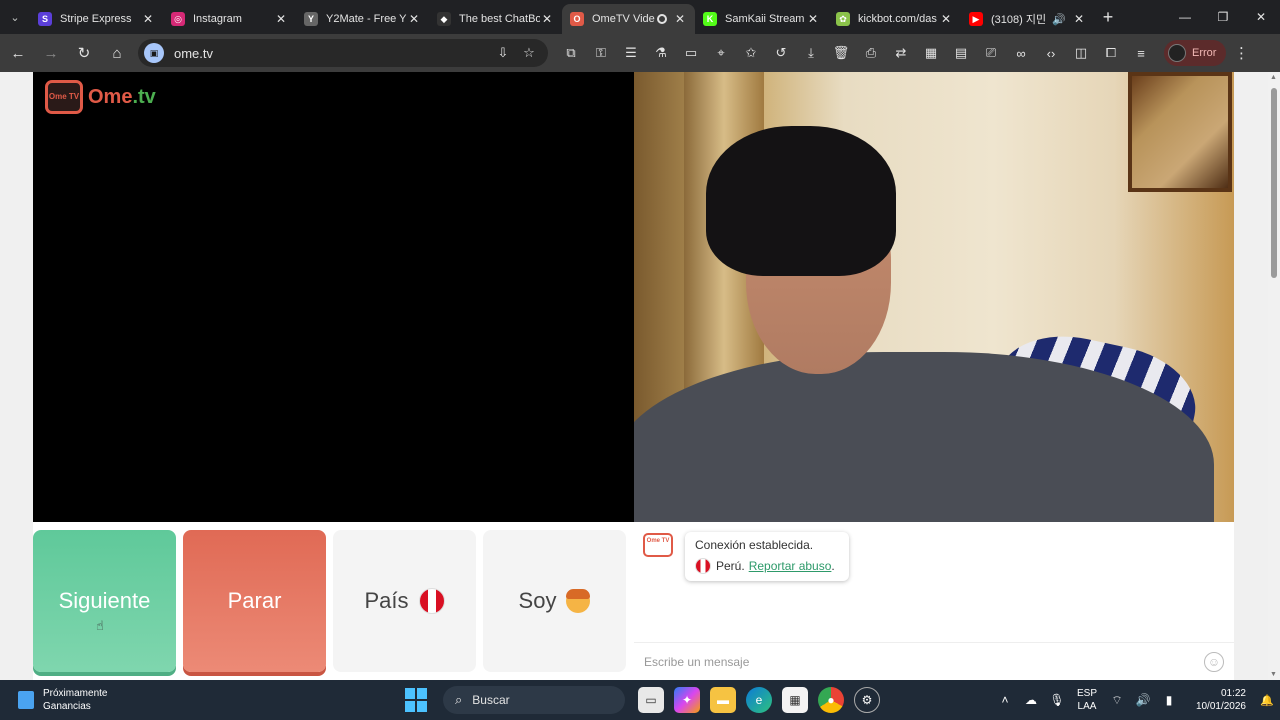  Describe the element at coordinates (1214, 661) in the screenshot. I see `emoji-picker-icon: ☺` at that location.